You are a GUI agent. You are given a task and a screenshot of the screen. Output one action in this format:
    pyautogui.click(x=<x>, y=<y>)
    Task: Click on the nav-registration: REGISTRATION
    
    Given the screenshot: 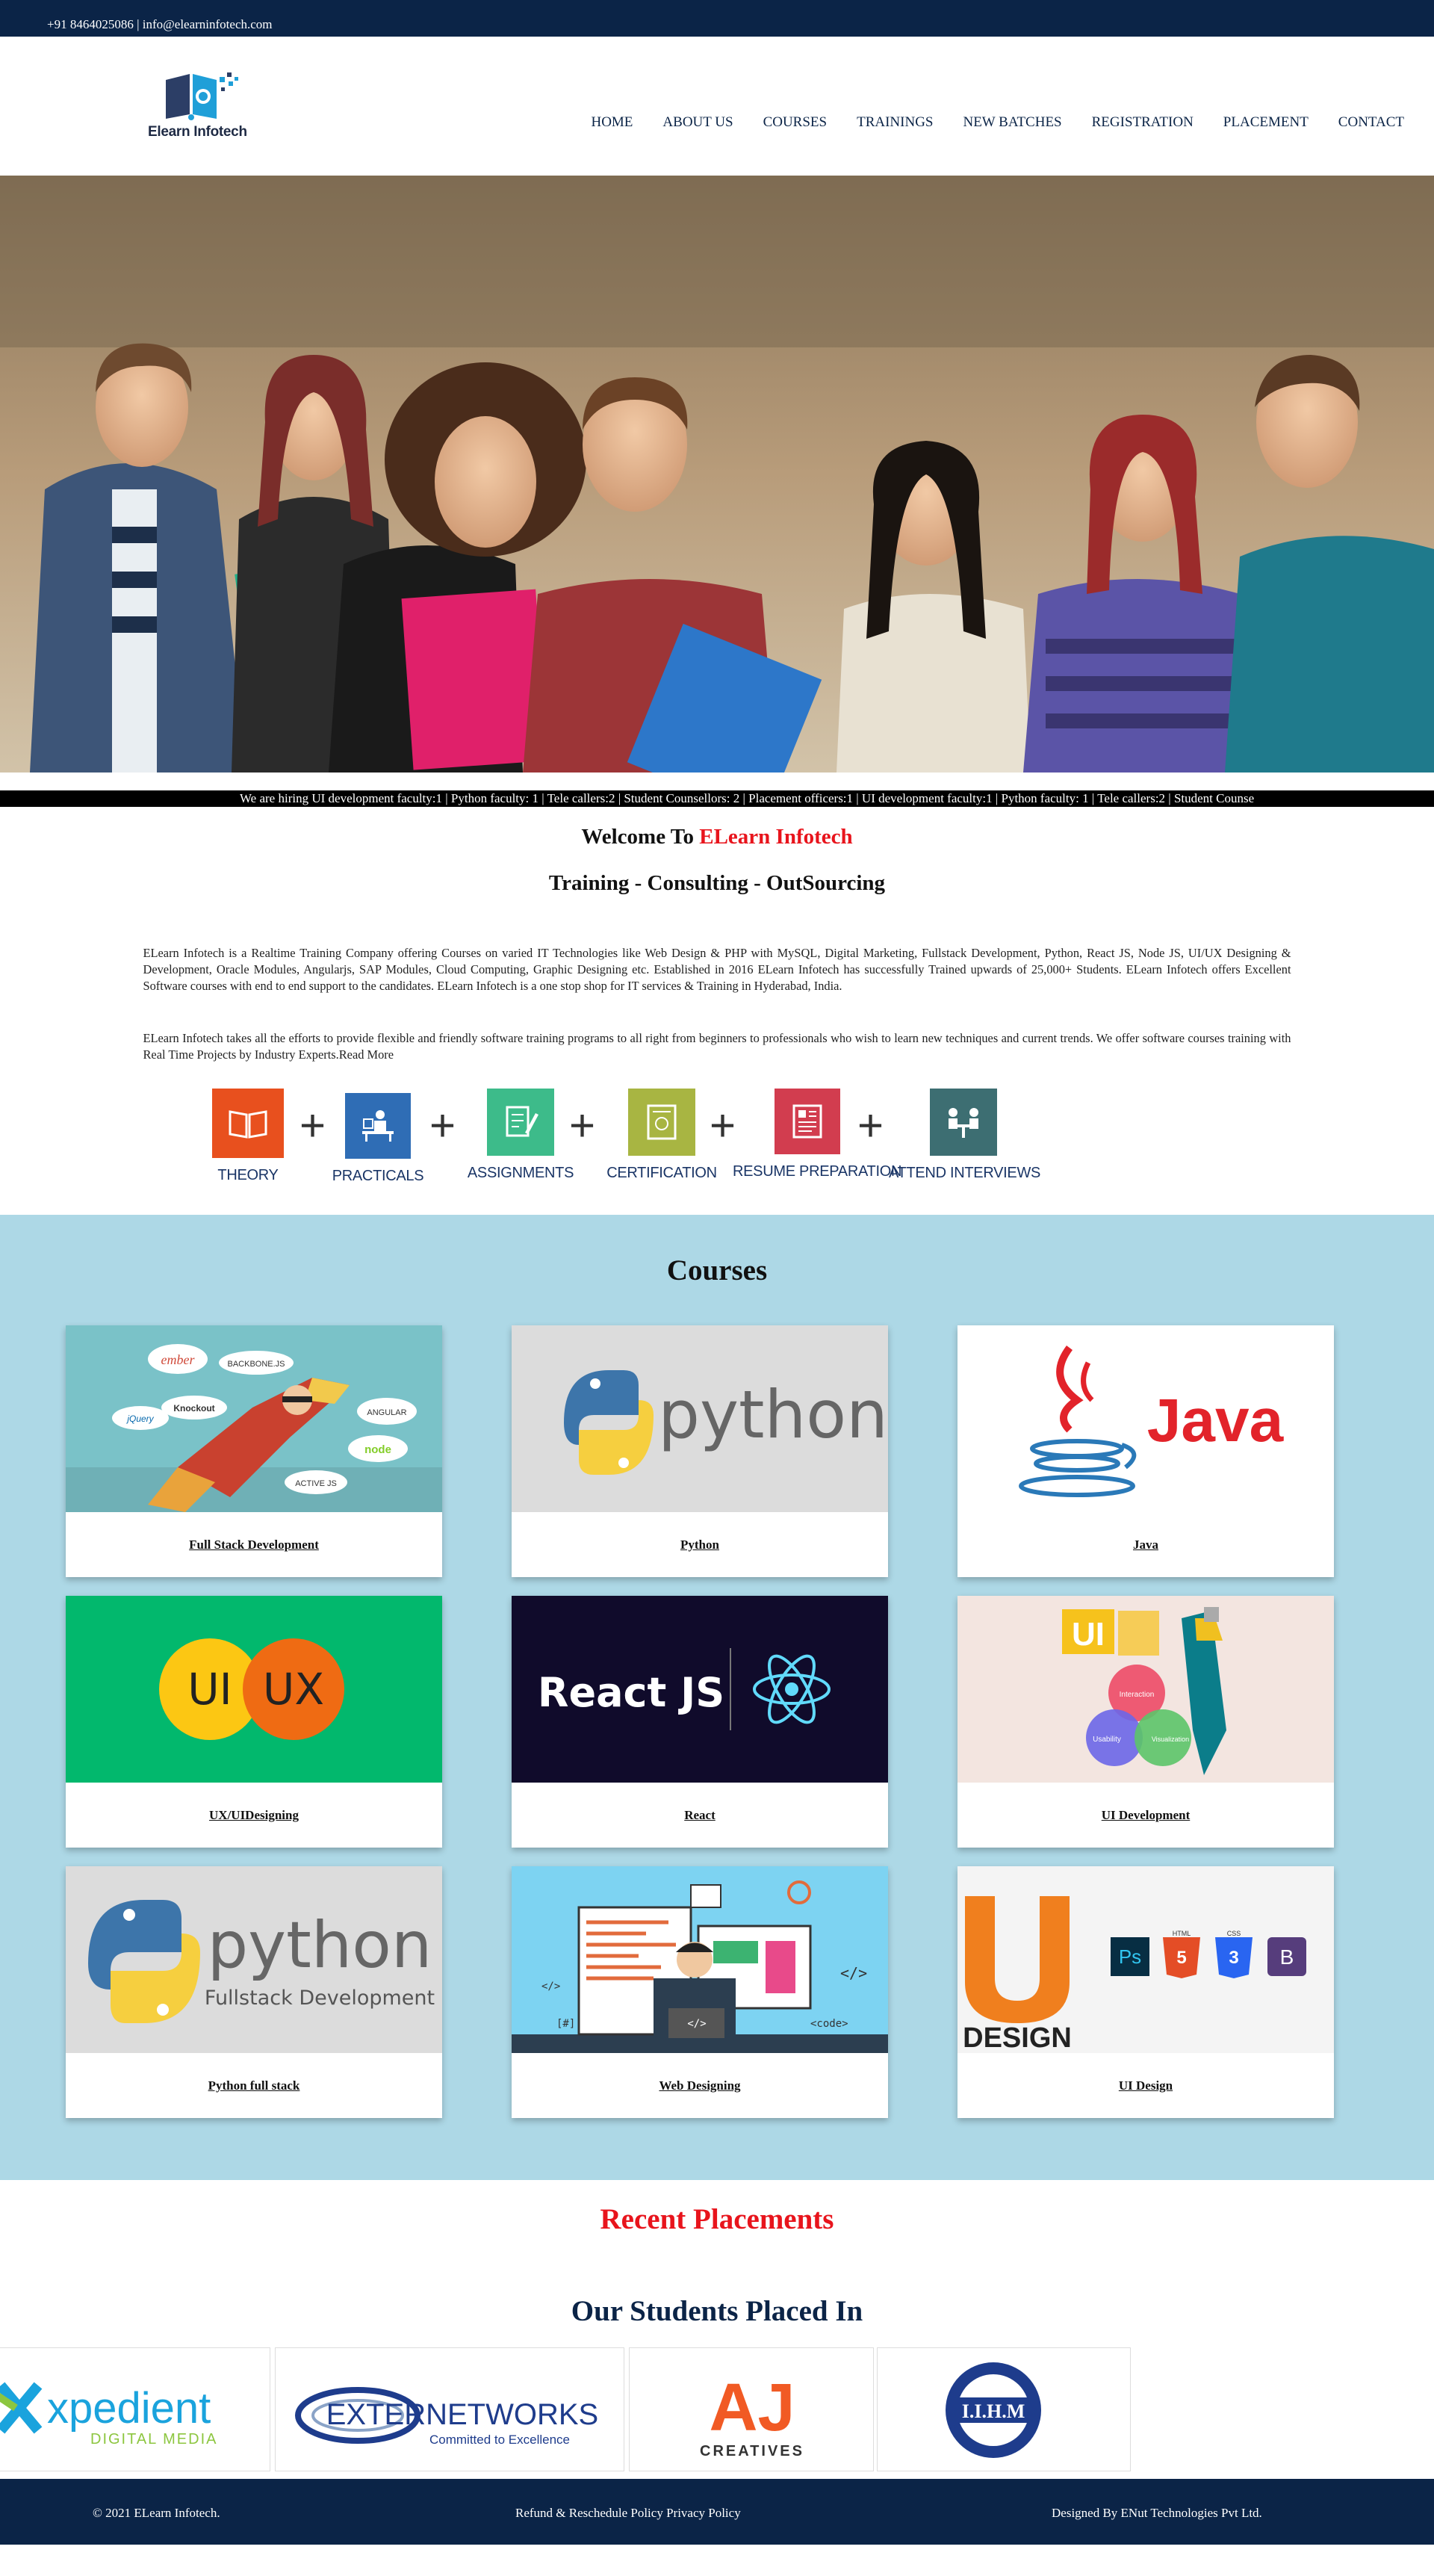 What is the action you would take?
    pyautogui.click(x=1142, y=122)
    